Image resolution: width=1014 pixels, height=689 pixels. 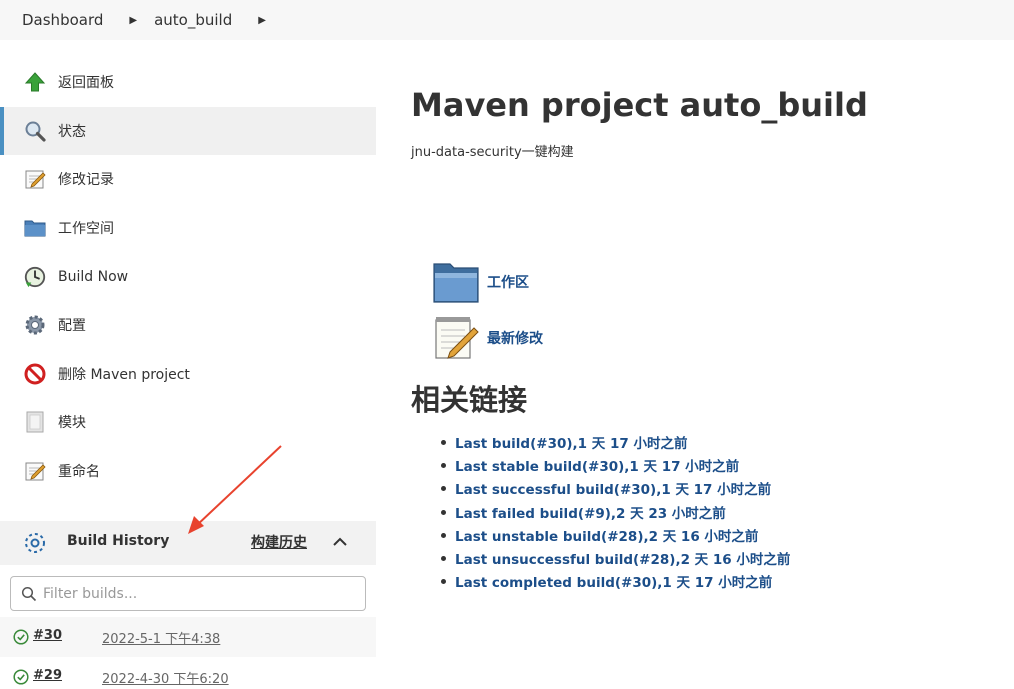 I want to click on workspace-link: 工作区, so click(x=480, y=282).